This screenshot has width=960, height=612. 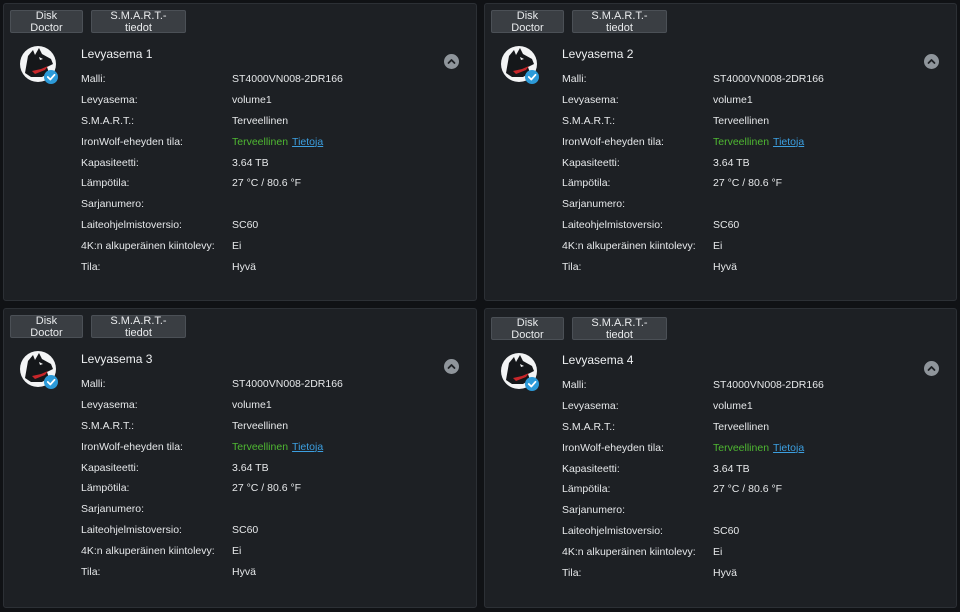 I want to click on property-row-temperature: Lämpötila: 27 °C / 80.6 °F, so click(x=693, y=183).